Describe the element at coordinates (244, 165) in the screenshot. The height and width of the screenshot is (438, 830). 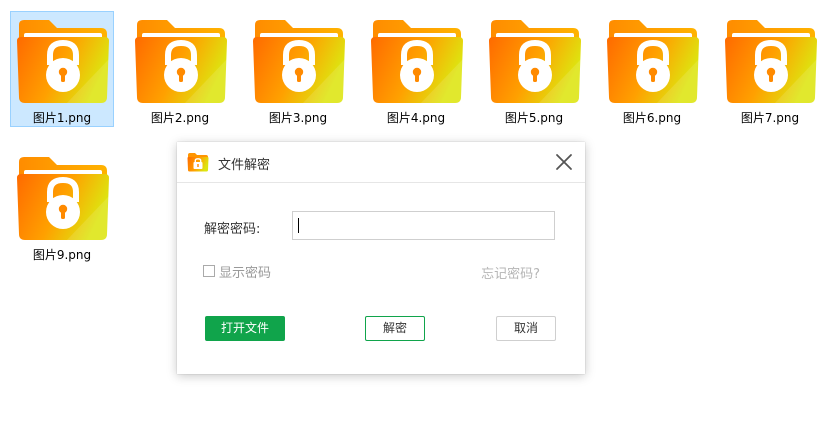
I see `dialog-title: 文件解密` at that location.